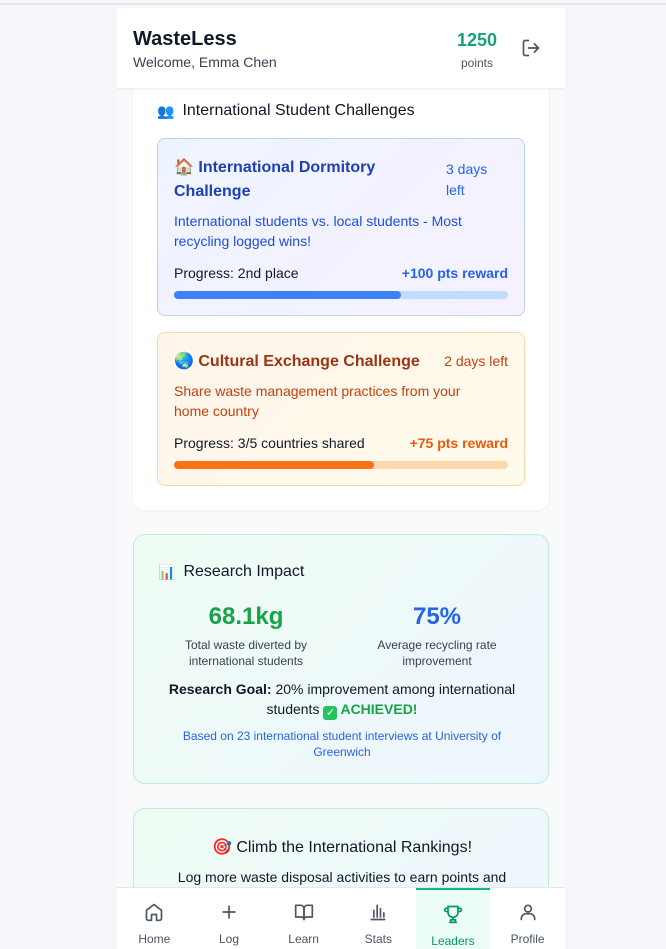 This screenshot has height=949, width=666. What do you see at coordinates (228, 939) in the screenshot?
I see `nav-label: Log` at bounding box center [228, 939].